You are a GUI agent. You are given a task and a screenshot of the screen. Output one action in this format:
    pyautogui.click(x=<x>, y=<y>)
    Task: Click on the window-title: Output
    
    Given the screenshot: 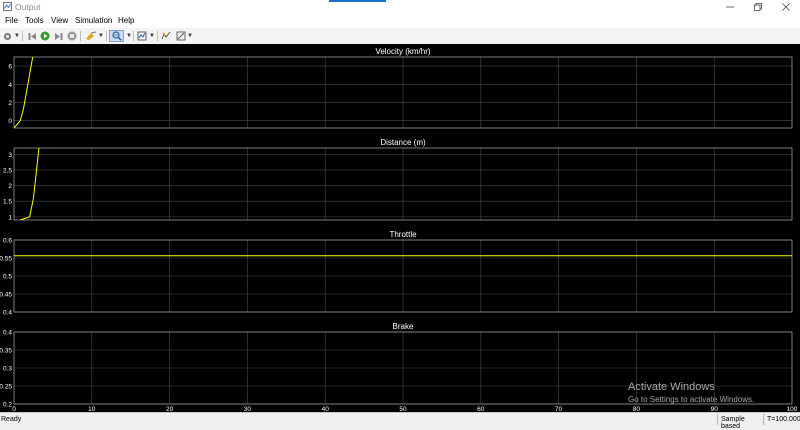 What is the action you would take?
    pyautogui.click(x=28, y=7)
    